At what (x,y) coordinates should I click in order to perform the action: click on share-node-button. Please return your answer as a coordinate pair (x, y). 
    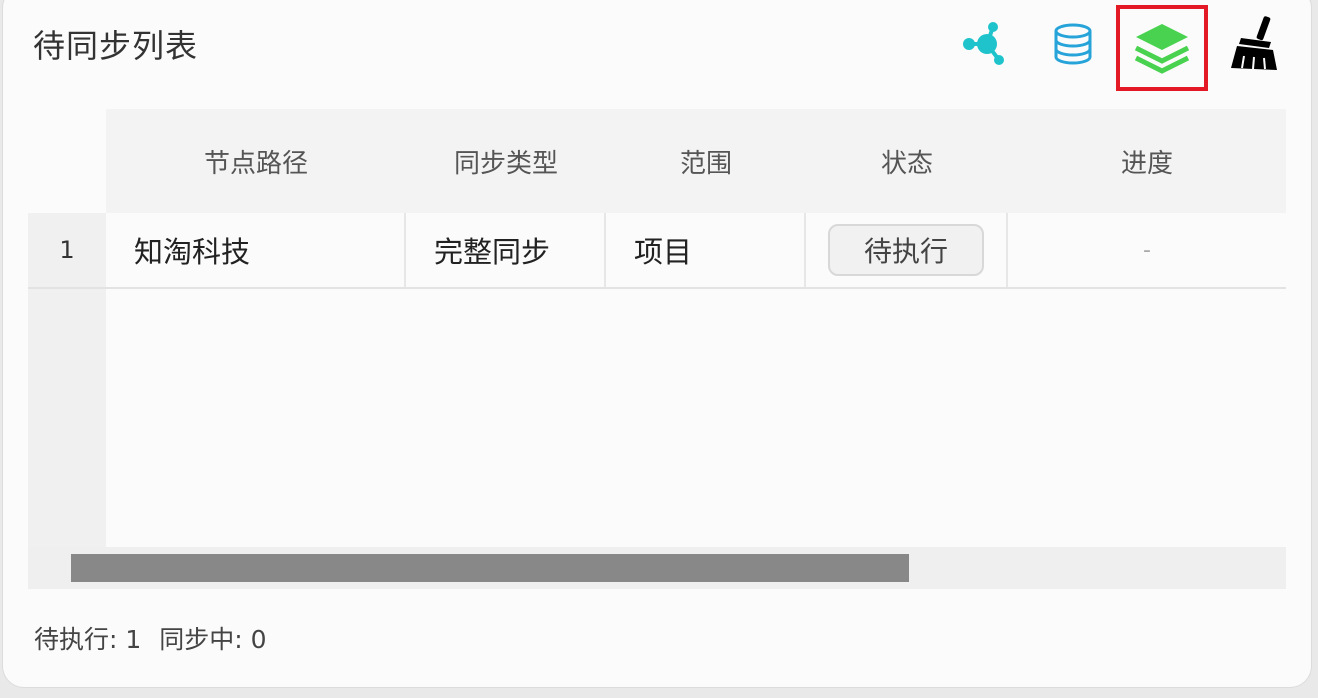
    Looking at the image, I should click on (983, 44).